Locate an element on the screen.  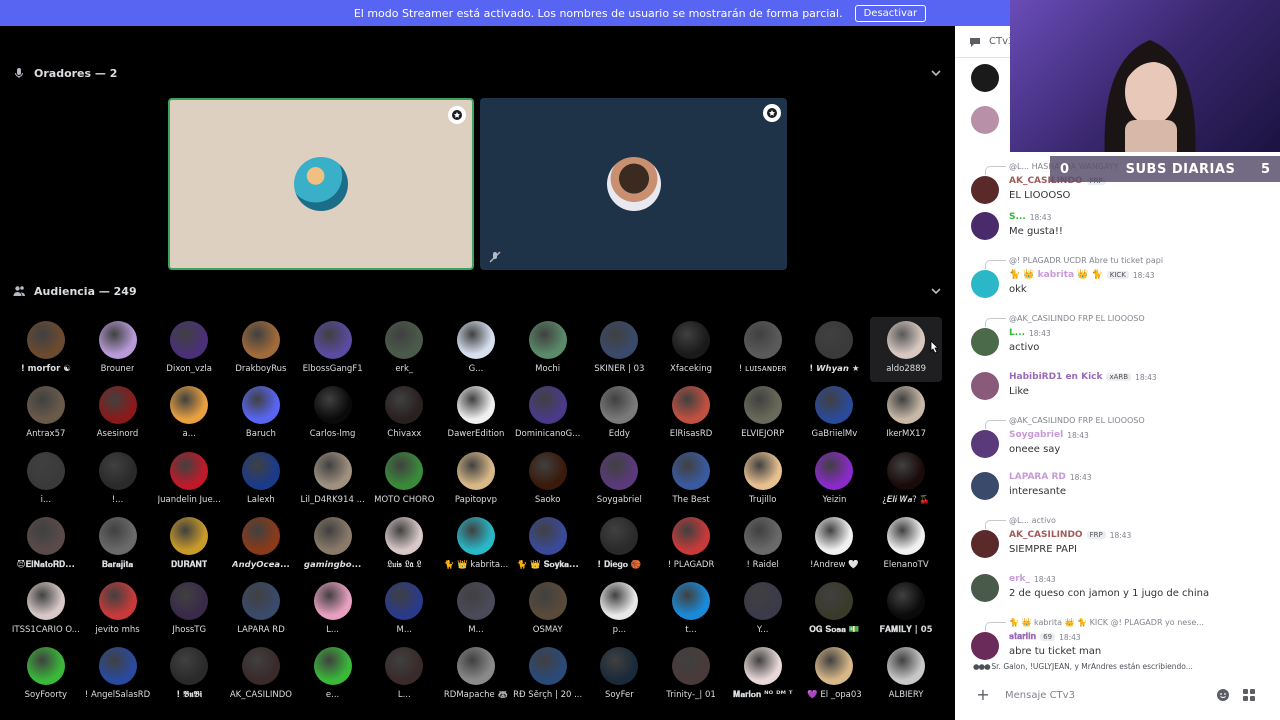
audience-member: 𝐎𝐆 𝐒𝐨𝐬𝐚 💵 is located at coordinates (835, 610).